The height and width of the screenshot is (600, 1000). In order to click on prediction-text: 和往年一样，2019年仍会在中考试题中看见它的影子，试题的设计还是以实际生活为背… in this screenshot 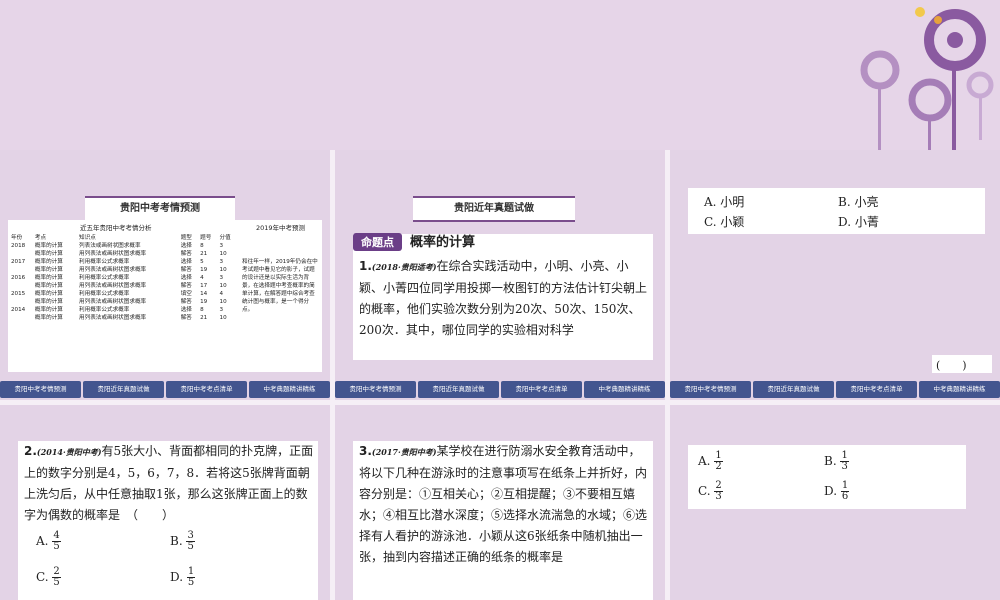, I will do `click(280, 286)`.